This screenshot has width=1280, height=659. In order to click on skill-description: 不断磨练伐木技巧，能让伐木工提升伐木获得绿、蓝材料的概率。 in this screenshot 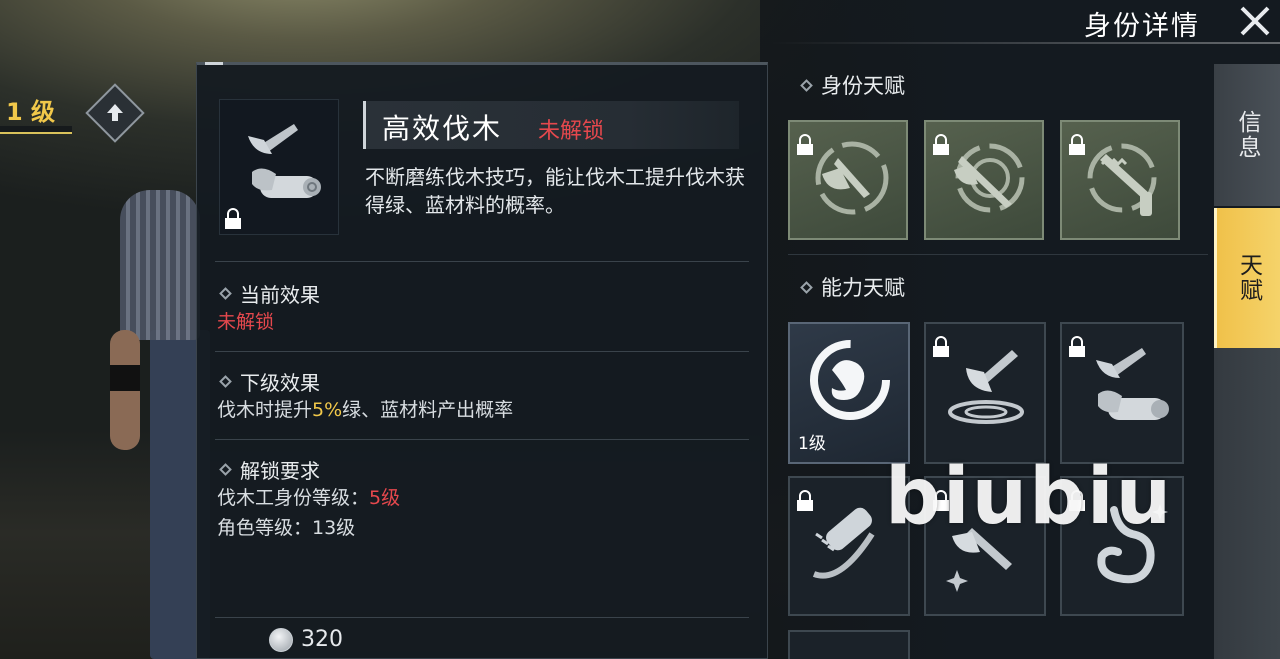, I will do `click(555, 191)`.